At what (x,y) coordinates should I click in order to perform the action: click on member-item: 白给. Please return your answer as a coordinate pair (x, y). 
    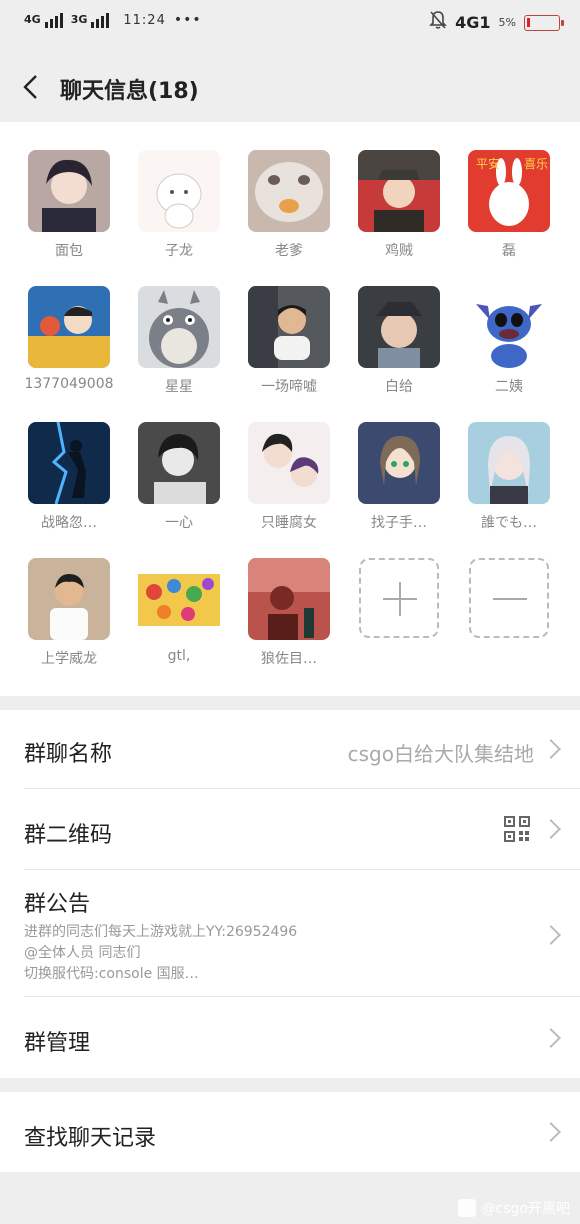
    Looking at the image, I should click on (399, 341).